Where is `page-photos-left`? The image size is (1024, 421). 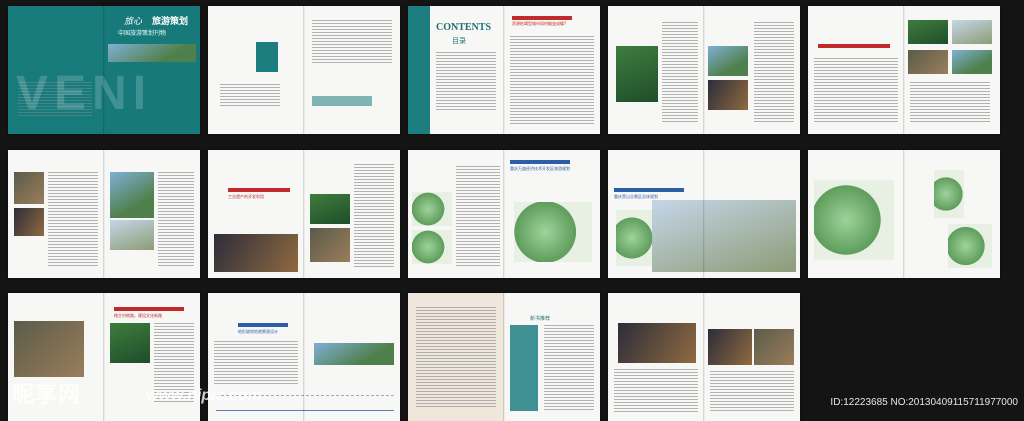 page-photos-left is located at coordinates (656, 70).